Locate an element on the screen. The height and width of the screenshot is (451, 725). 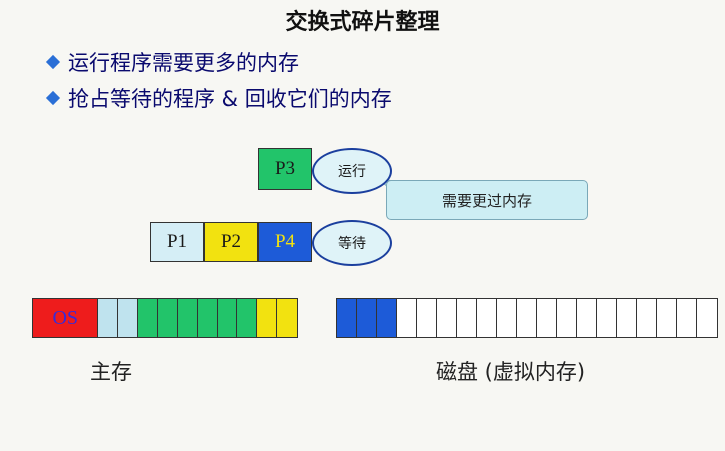
main-memory-strip: OS is located at coordinates (165, 318).